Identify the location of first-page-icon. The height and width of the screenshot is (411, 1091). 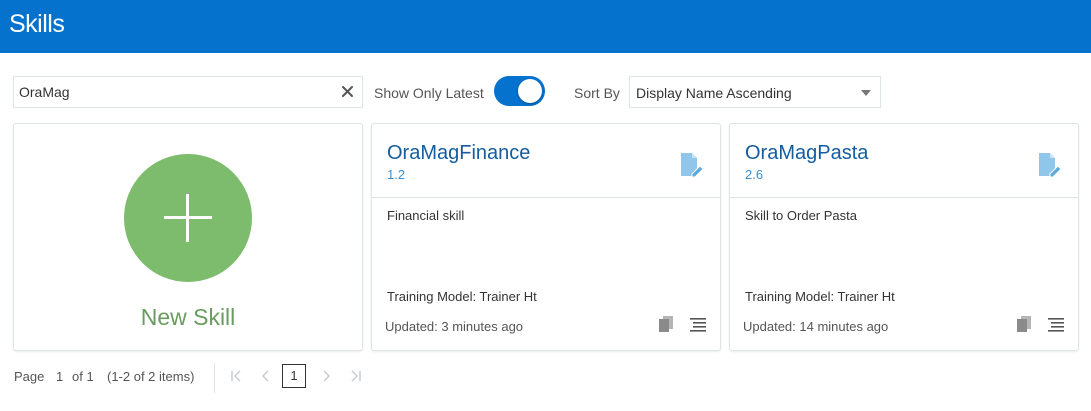
(236, 376).